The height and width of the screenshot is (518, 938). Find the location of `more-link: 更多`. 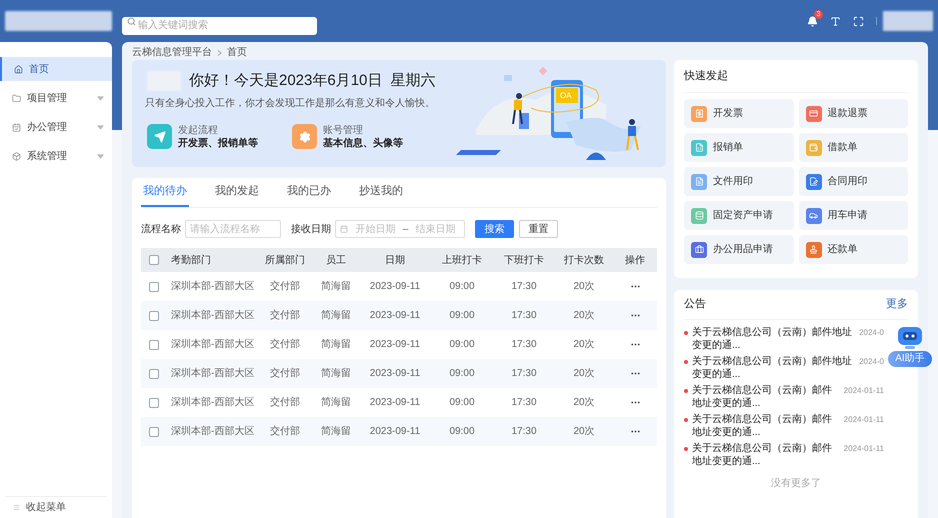

more-link: 更多 is located at coordinates (897, 304).